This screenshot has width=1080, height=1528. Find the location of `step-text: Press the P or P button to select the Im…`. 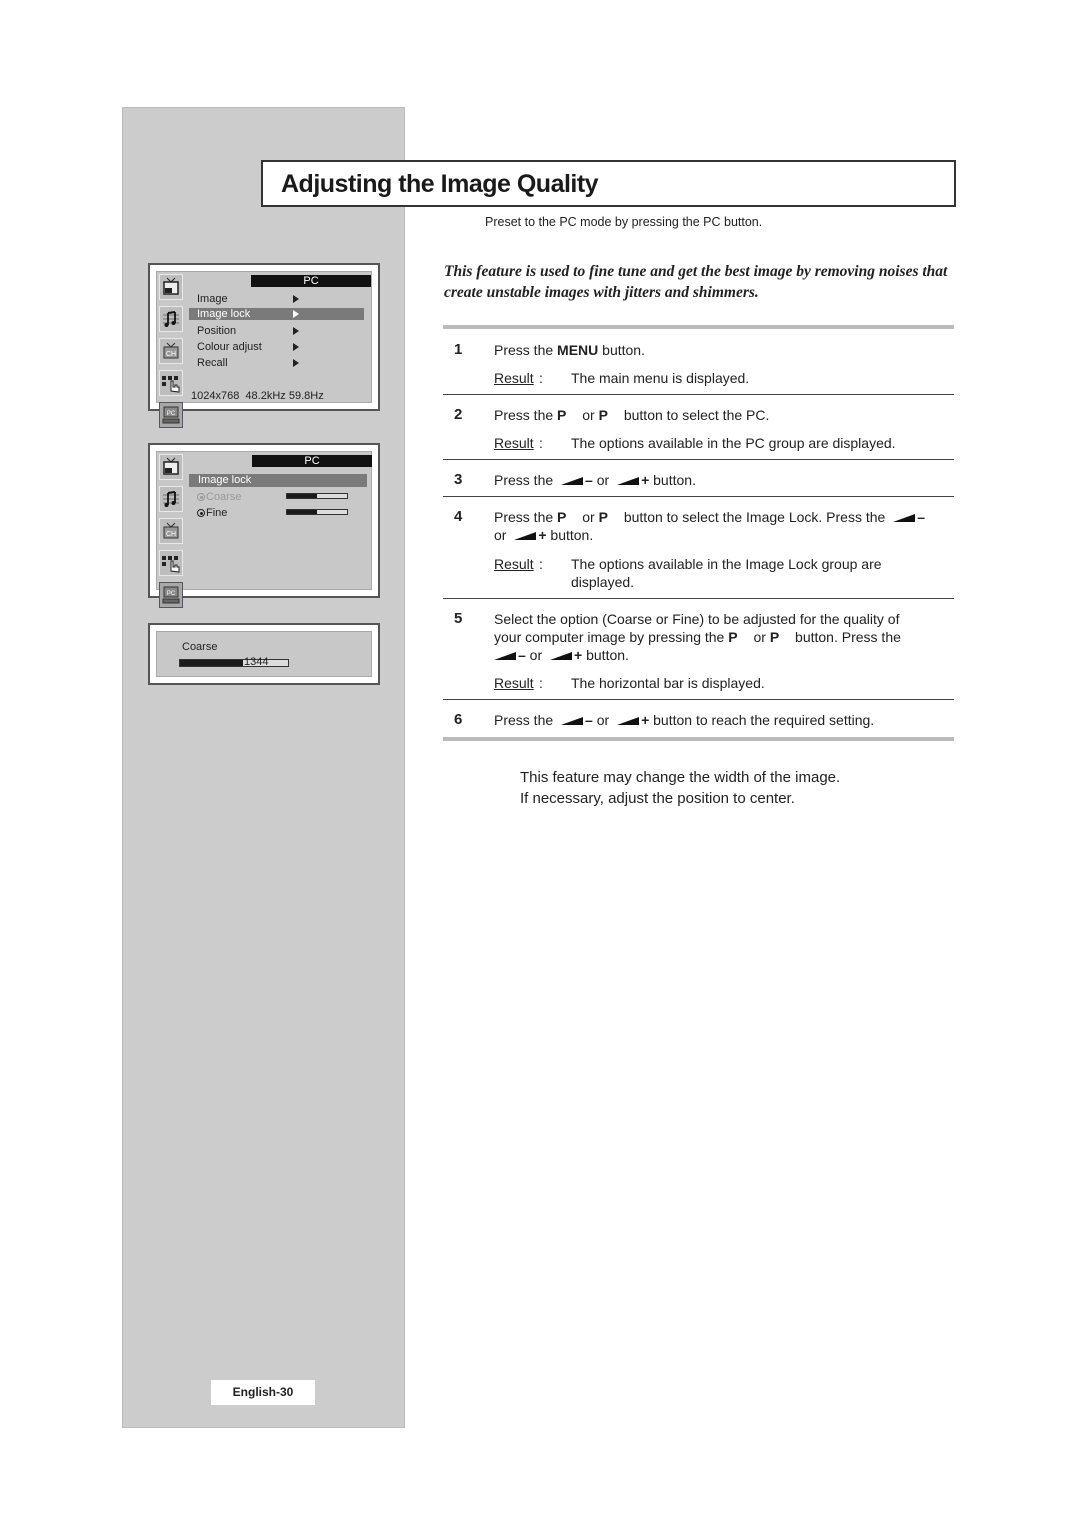

step-text: Press the P or P button to select the Im… is located at coordinates (710, 526).